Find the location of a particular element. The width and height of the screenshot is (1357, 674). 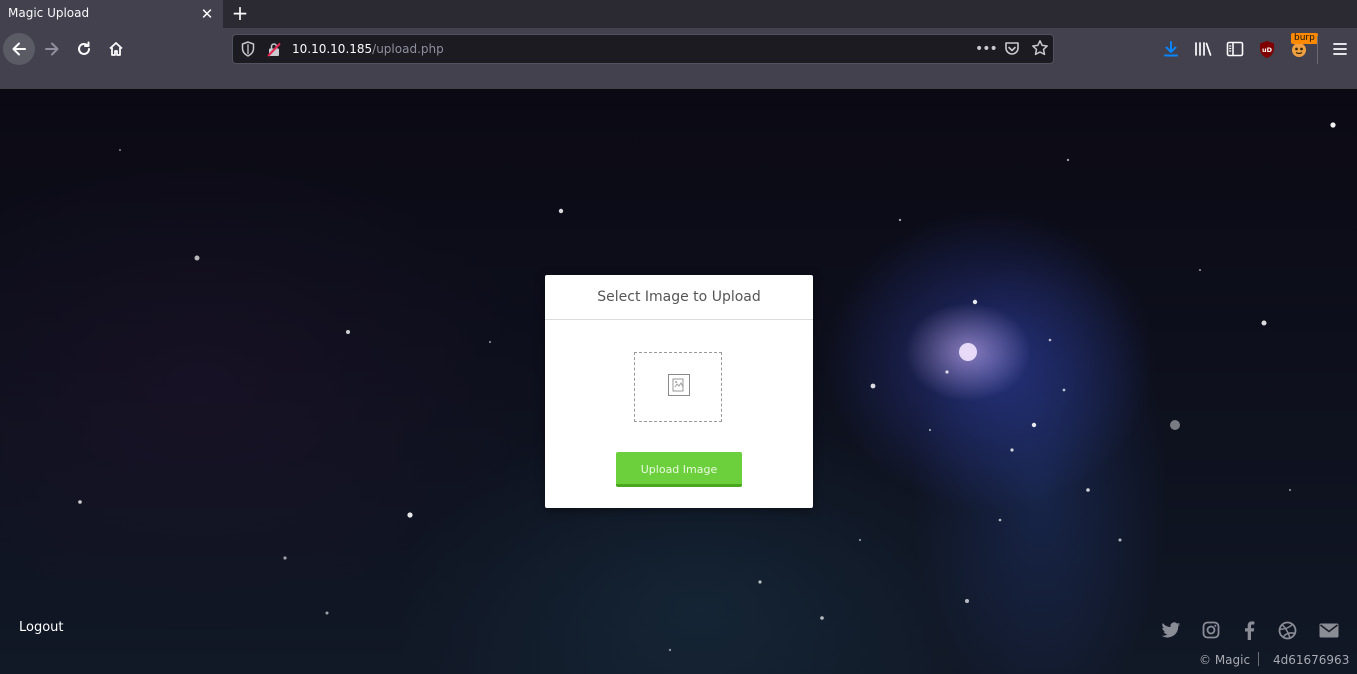

url-text: 10.10.10.185/upload.php is located at coordinates (368, 49).